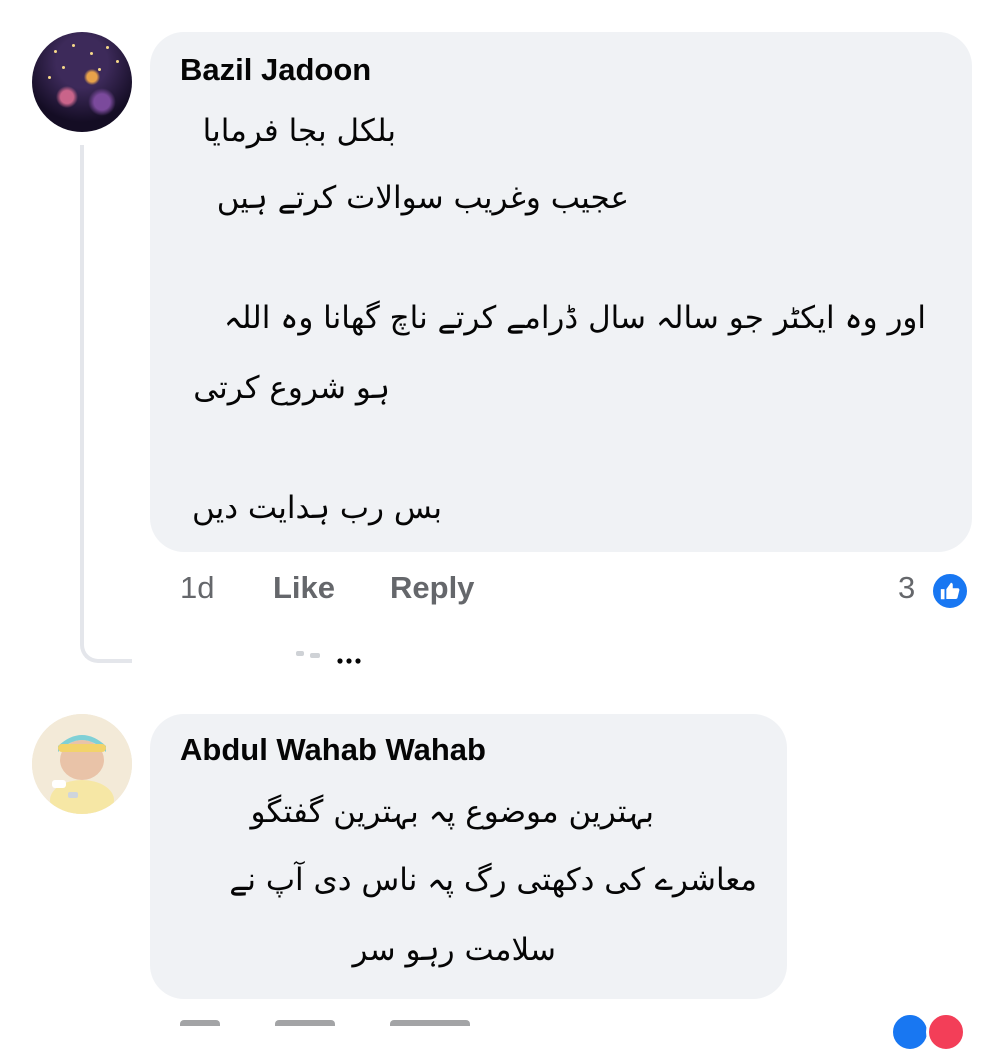  I want to click on reply-thread-connector, so click(106, 404).